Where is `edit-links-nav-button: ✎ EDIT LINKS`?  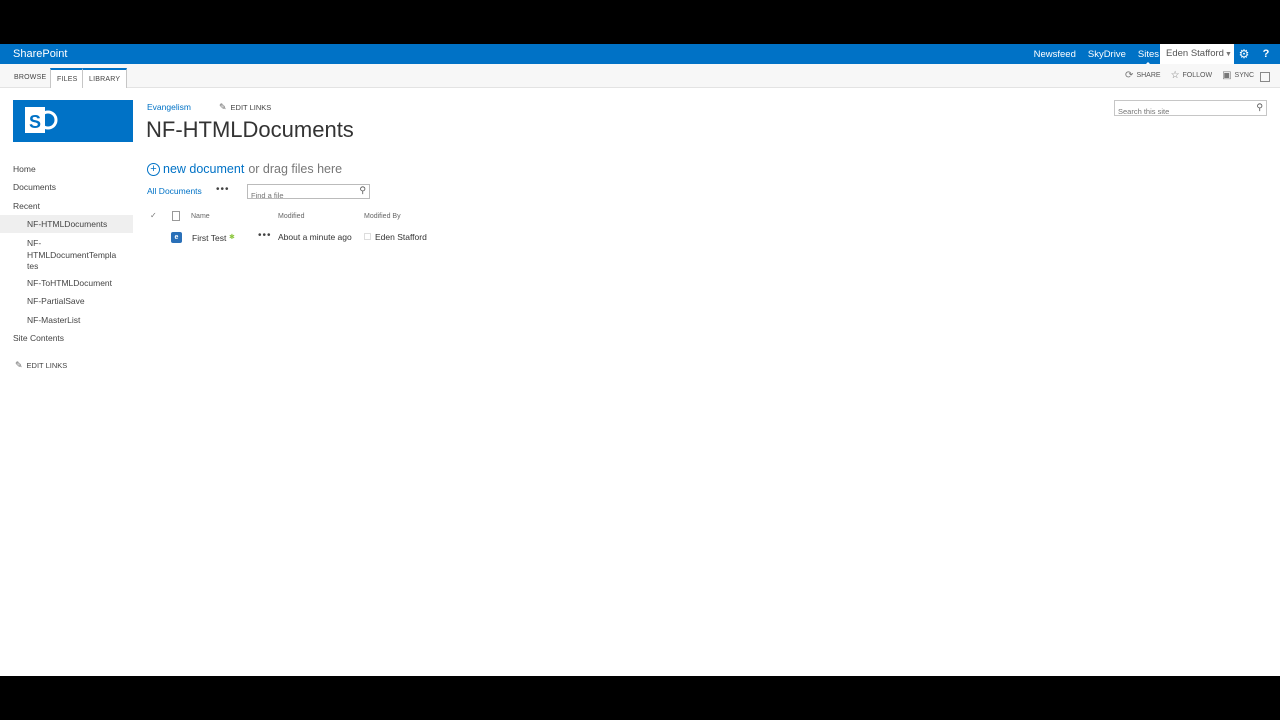 edit-links-nav-button: ✎ EDIT LINKS is located at coordinates (41, 365).